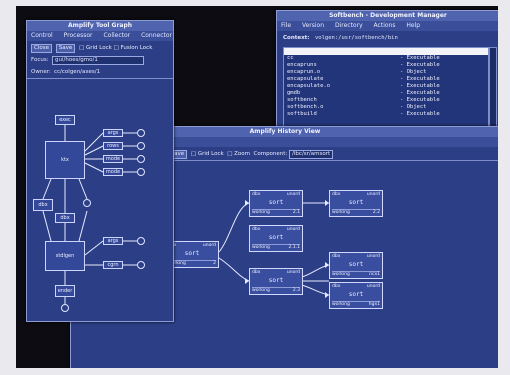 Image resolution: width=510 pixels, height=375 pixels. I want to click on history-node-f: dbx unord sort working hgx1, so click(356, 295).